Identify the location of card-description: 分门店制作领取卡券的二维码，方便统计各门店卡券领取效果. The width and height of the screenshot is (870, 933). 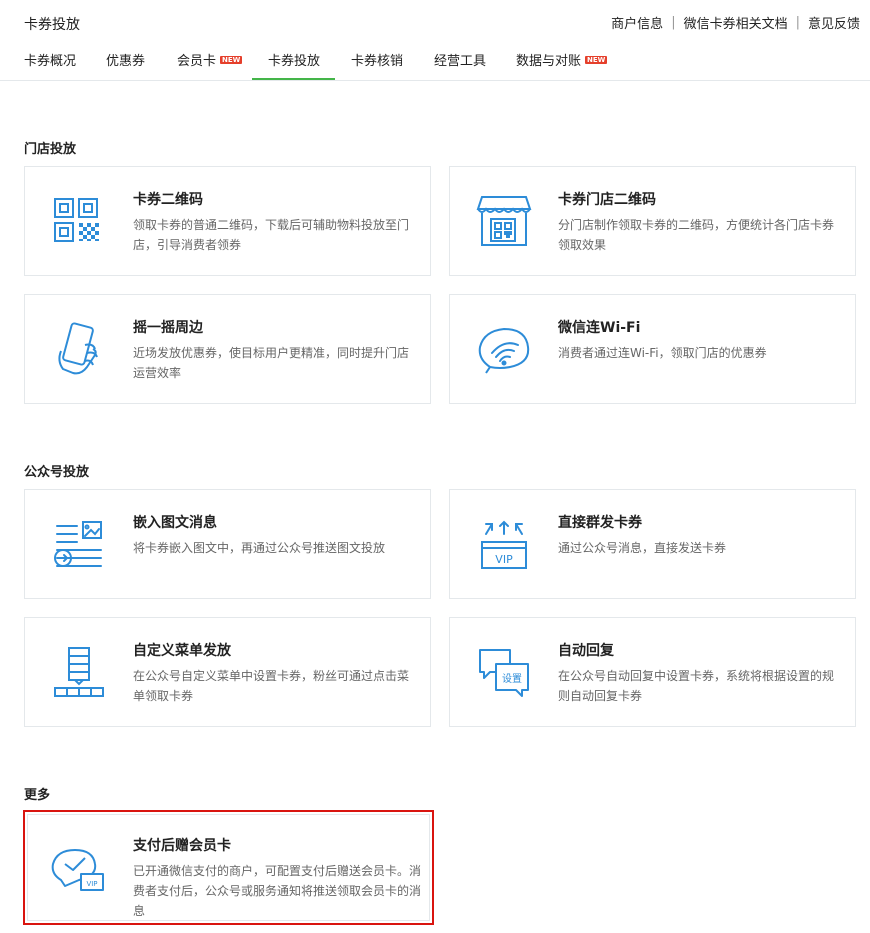
(696, 235).